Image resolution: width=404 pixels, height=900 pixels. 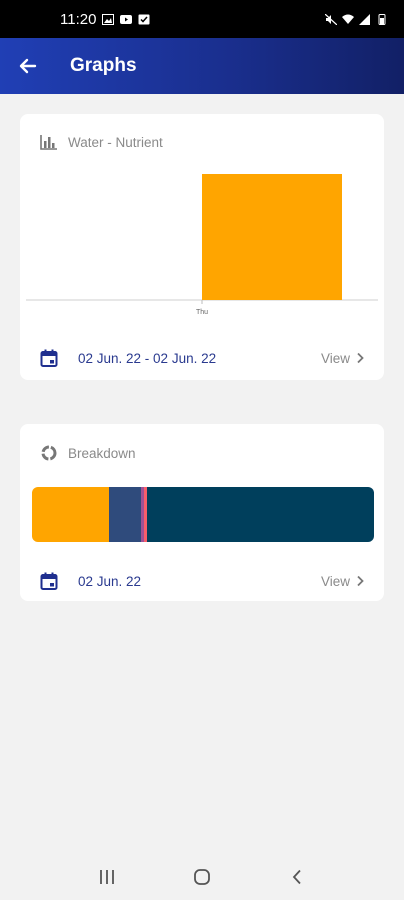 I want to click on donut-chart-icon, so click(x=49, y=453).